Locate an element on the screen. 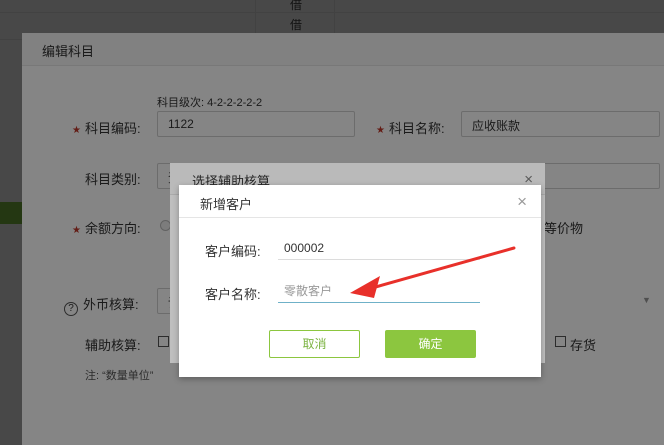 The image size is (664, 445). customer-code-input is located at coordinates (379, 248).